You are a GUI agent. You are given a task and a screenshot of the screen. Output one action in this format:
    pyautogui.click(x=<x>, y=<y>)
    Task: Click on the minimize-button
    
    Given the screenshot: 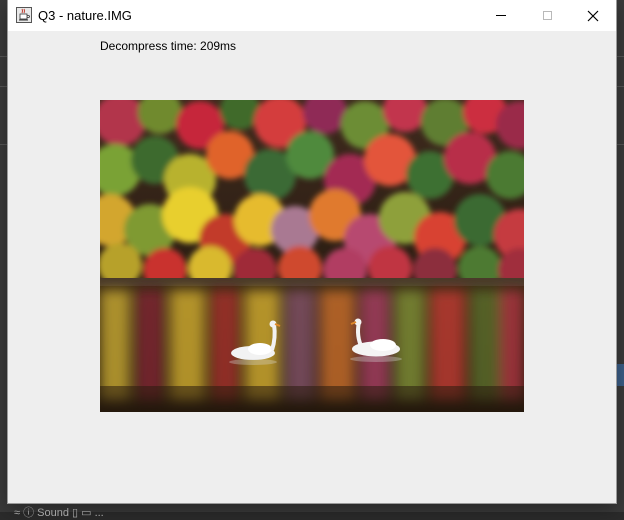 What is the action you would take?
    pyautogui.click(x=501, y=15)
    